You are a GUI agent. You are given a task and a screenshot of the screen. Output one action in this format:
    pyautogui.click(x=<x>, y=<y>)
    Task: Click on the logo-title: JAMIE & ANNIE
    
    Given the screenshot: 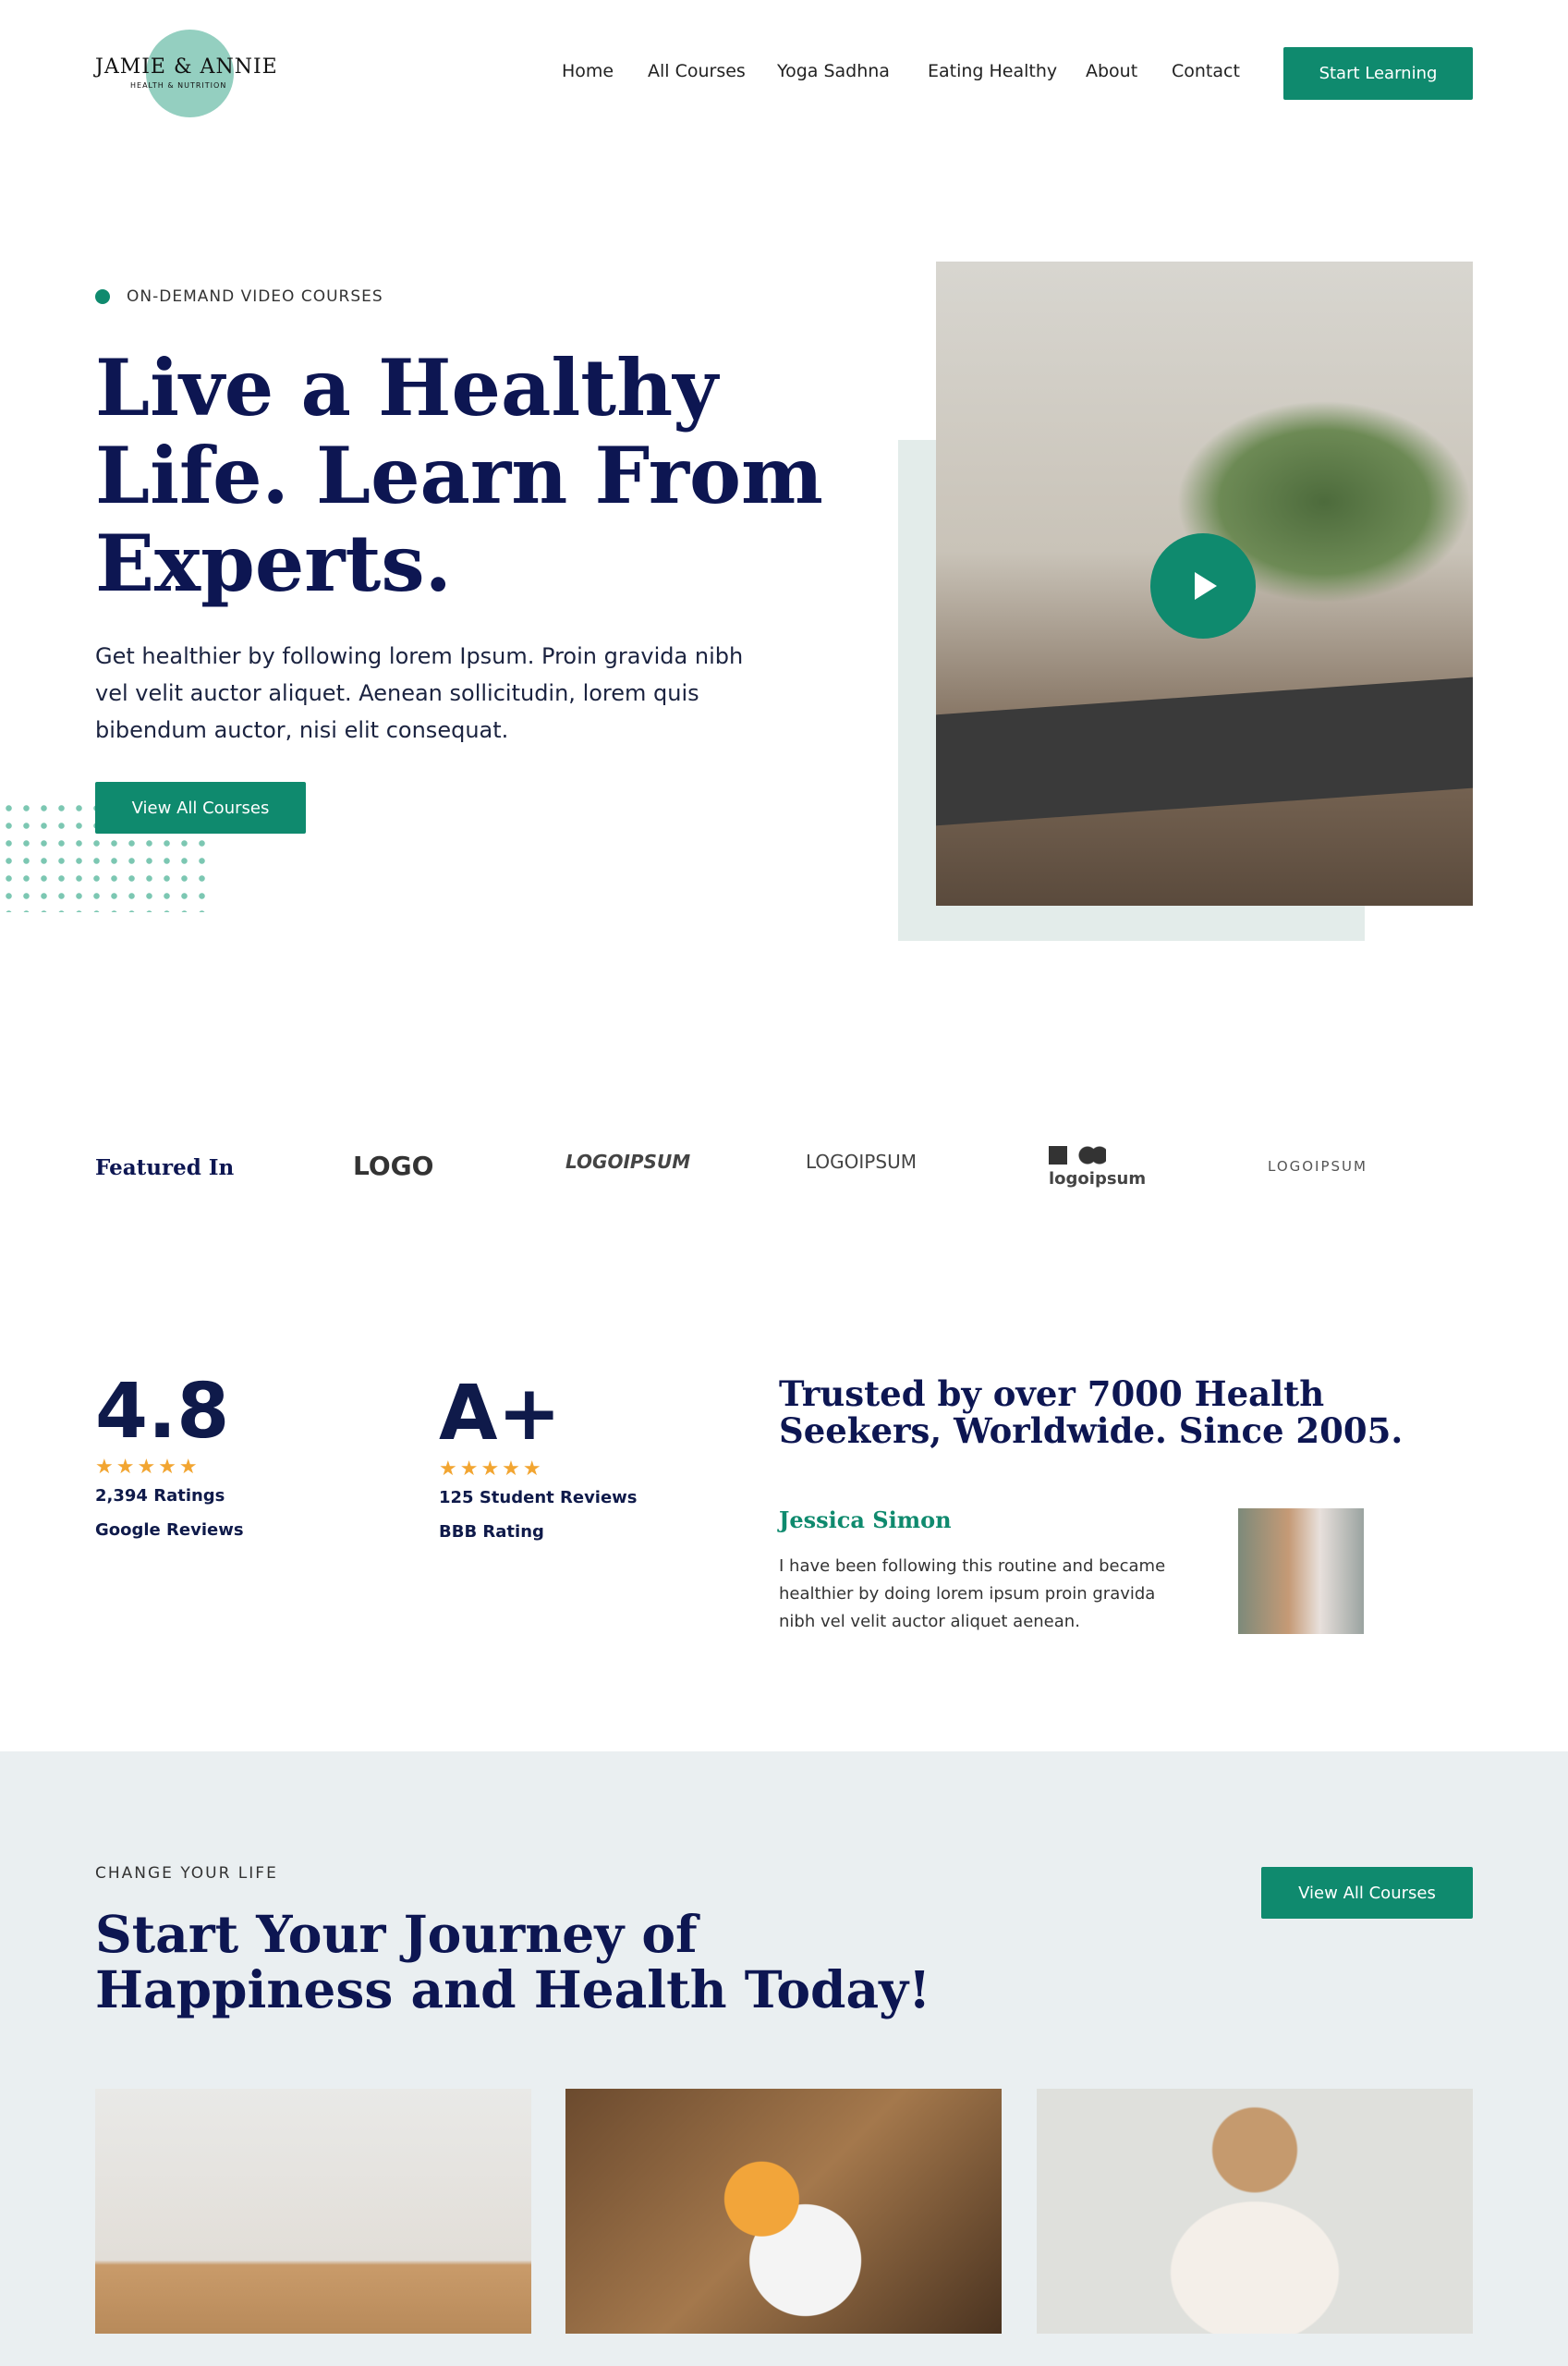 What is the action you would take?
    pyautogui.click(x=186, y=67)
    